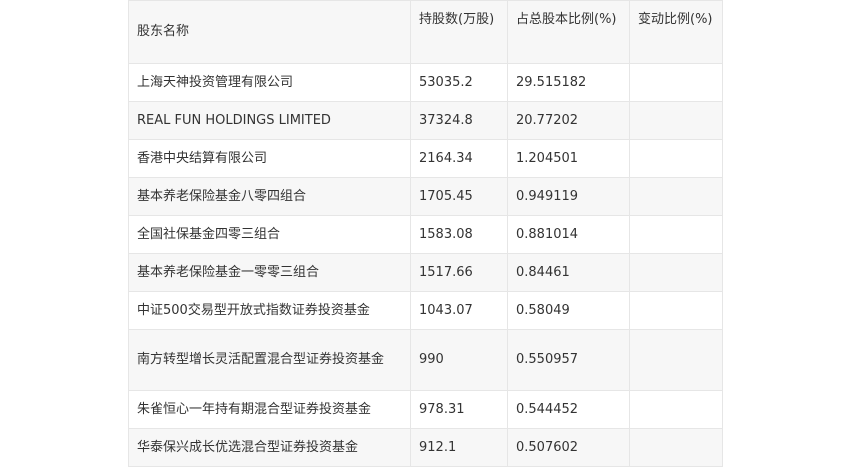  Describe the element at coordinates (459, 447) in the screenshot. I see `cell-shares: 912.1` at that location.